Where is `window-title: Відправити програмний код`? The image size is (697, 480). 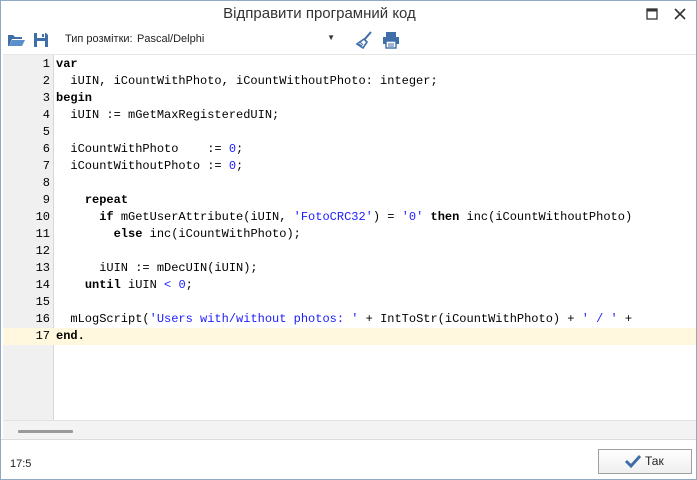
window-title: Відправити програмний код is located at coordinates (319, 13).